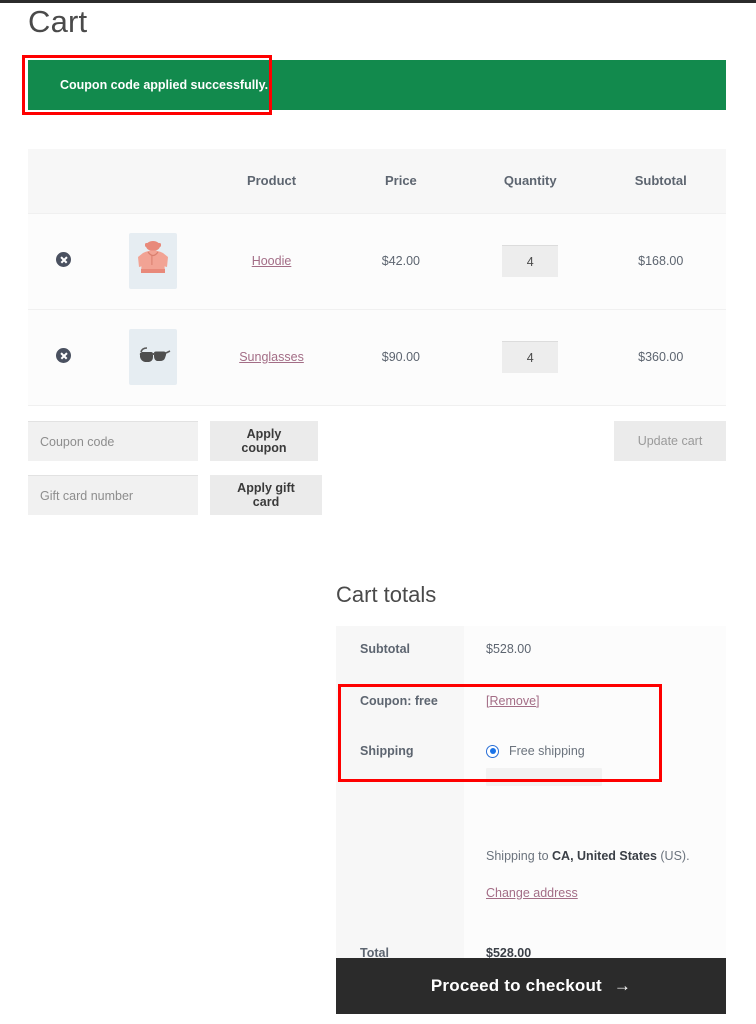 This screenshot has width=756, height=1024. Describe the element at coordinates (538, 701) in the screenshot. I see `bracket-close: ]` at that location.